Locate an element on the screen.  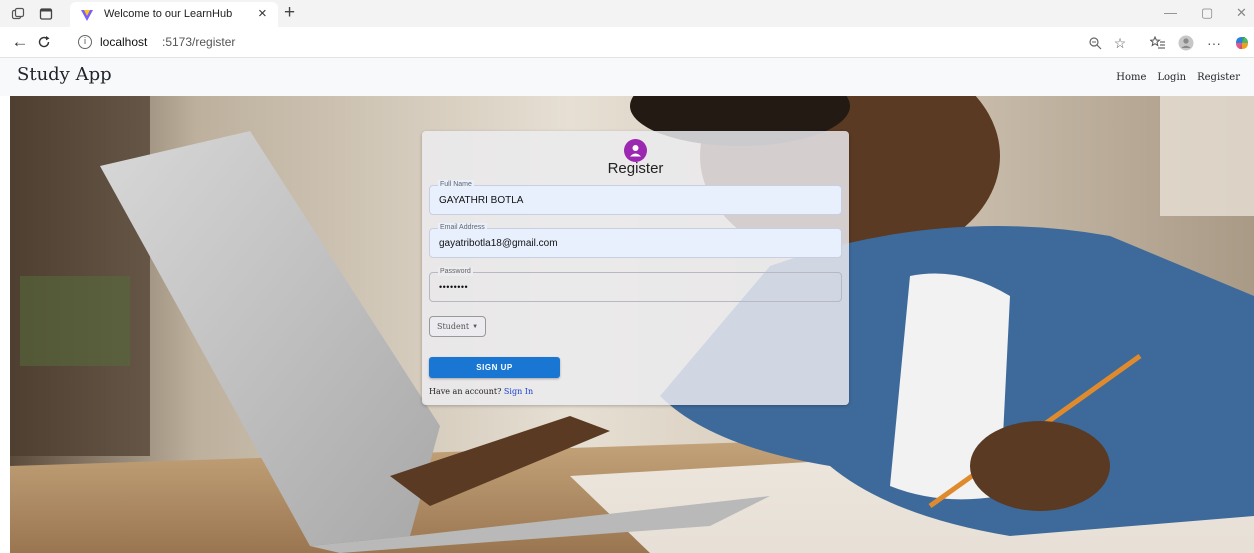
app-navbar: Study App Home Login Register is located at coordinates (627, 77).